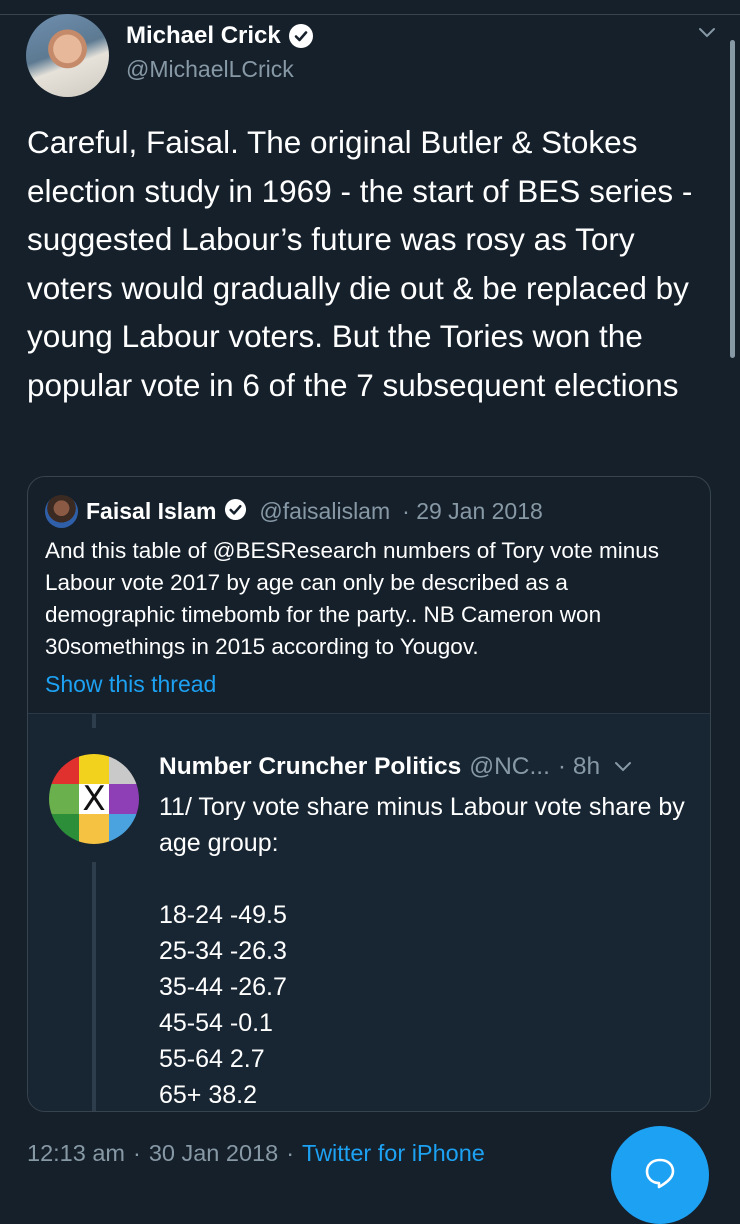 This screenshot has height=1224, width=740. What do you see at coordinates (393, 1153) in the screenshot?
I see `tweet-source-link: Twitter for iPhone` at bounding box center [393, 1153].